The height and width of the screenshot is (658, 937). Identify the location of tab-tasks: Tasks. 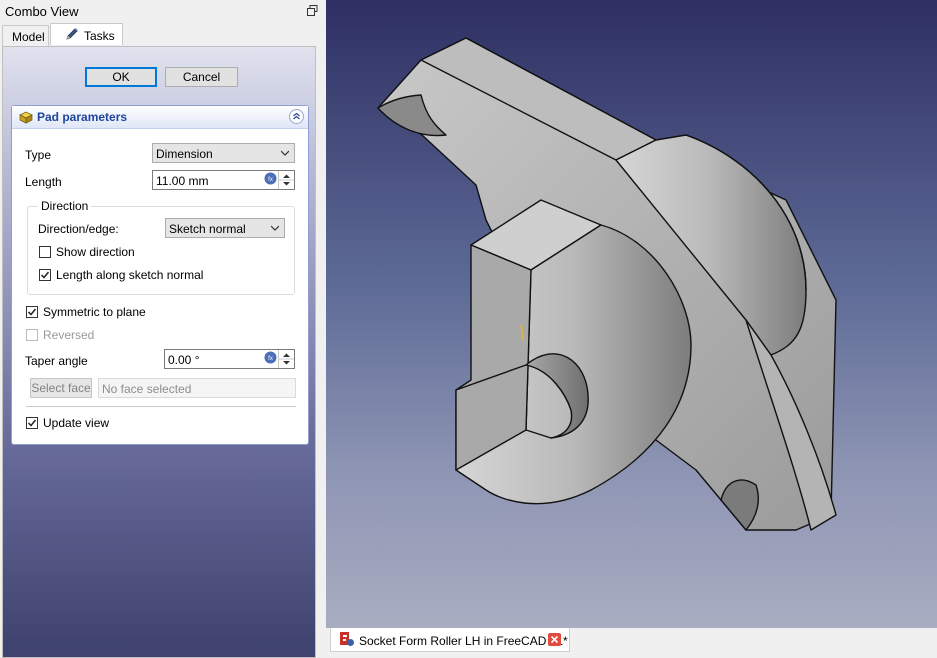
(86, 34).